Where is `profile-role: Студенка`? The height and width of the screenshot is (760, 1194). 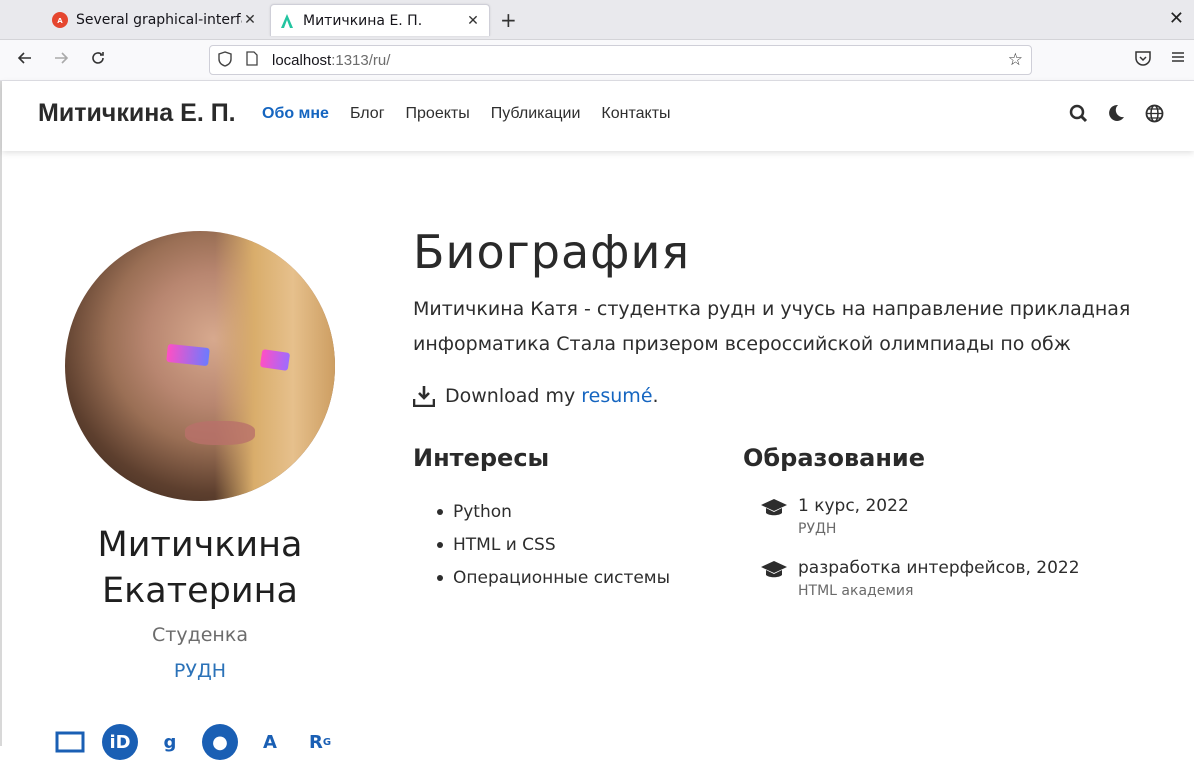 profile-role: Студенка is located at coordinates (200, 635).